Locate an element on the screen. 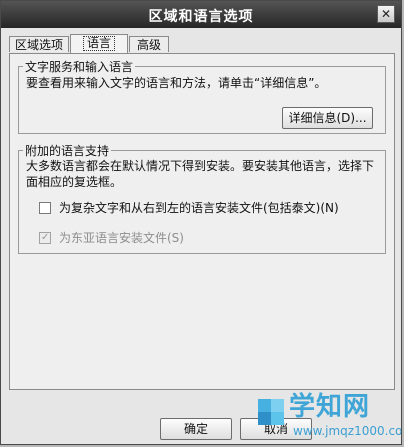 The width and height of the screenshot is (404, 447). complex-script-checkbox-label: 为复杂文字和从右到左的语言安装文件(包括泰文)(N) is located at coordinates (199, 208).